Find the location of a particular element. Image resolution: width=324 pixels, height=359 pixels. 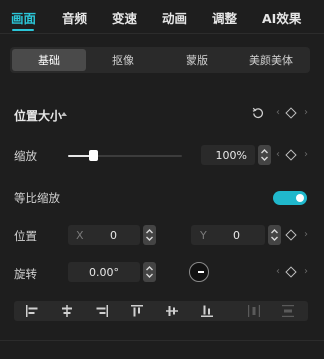

collapse-caret-icon is located at coordinates (64, 114).